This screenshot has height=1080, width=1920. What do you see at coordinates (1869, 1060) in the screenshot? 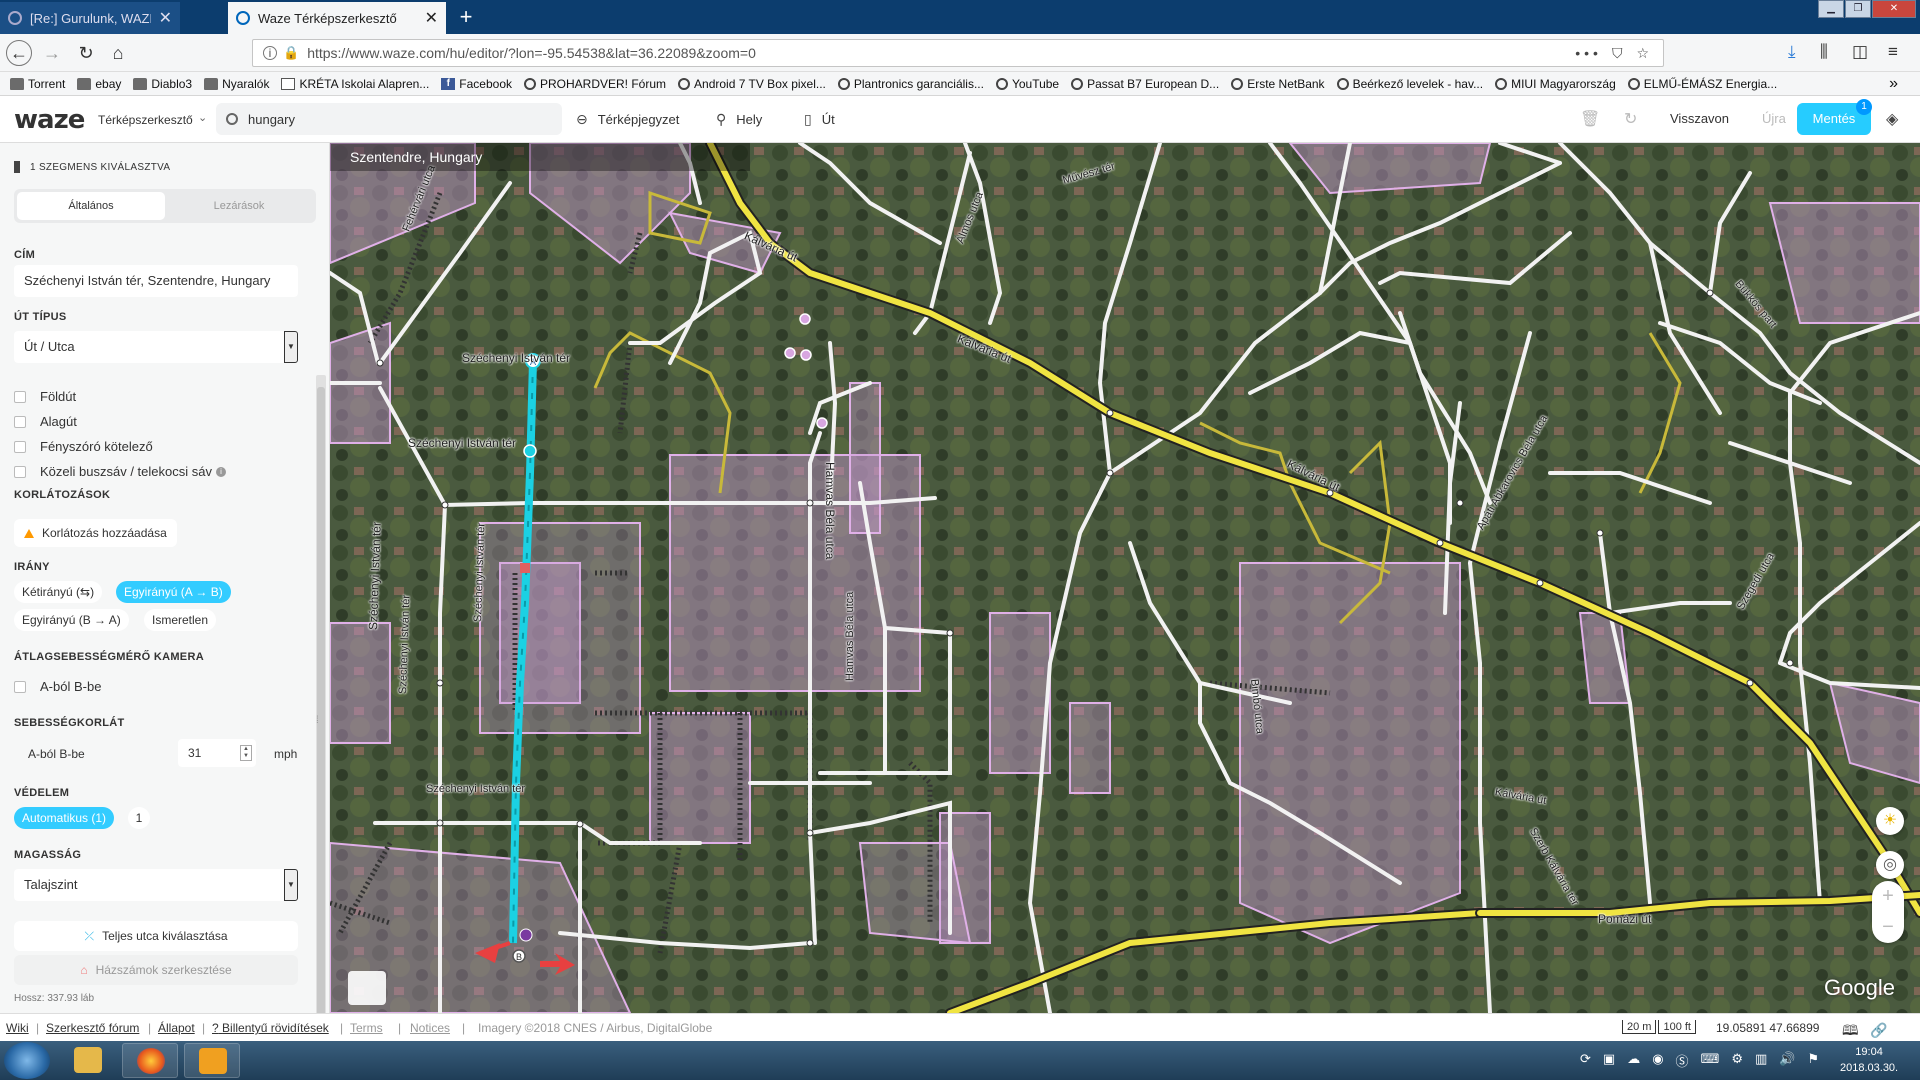
I see `taskbar-clock: 19:04 2018.03.30.` at bounding box center [1869, 1060].